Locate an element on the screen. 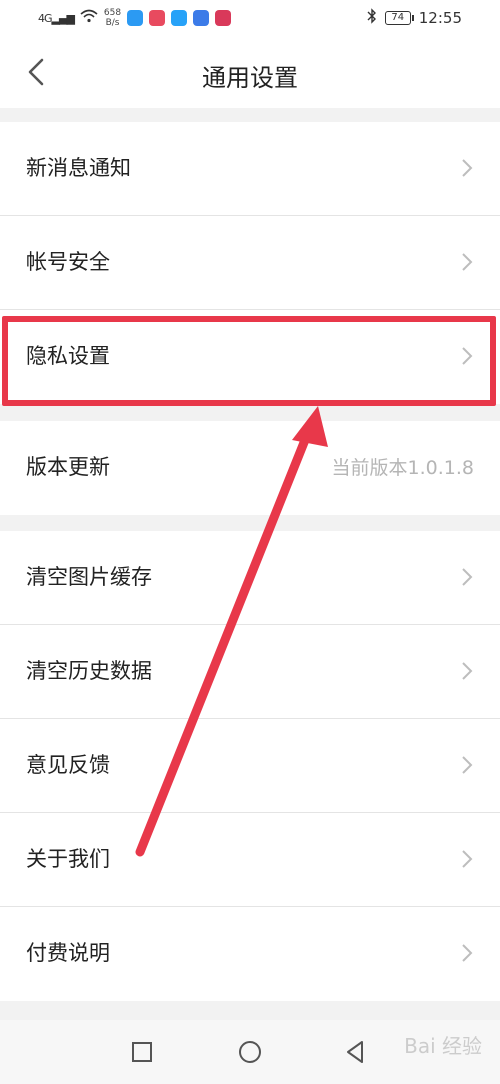 The width and height of the screenshot is (500, 1084). clock: 12:55 is located at coordinates (440, 18).